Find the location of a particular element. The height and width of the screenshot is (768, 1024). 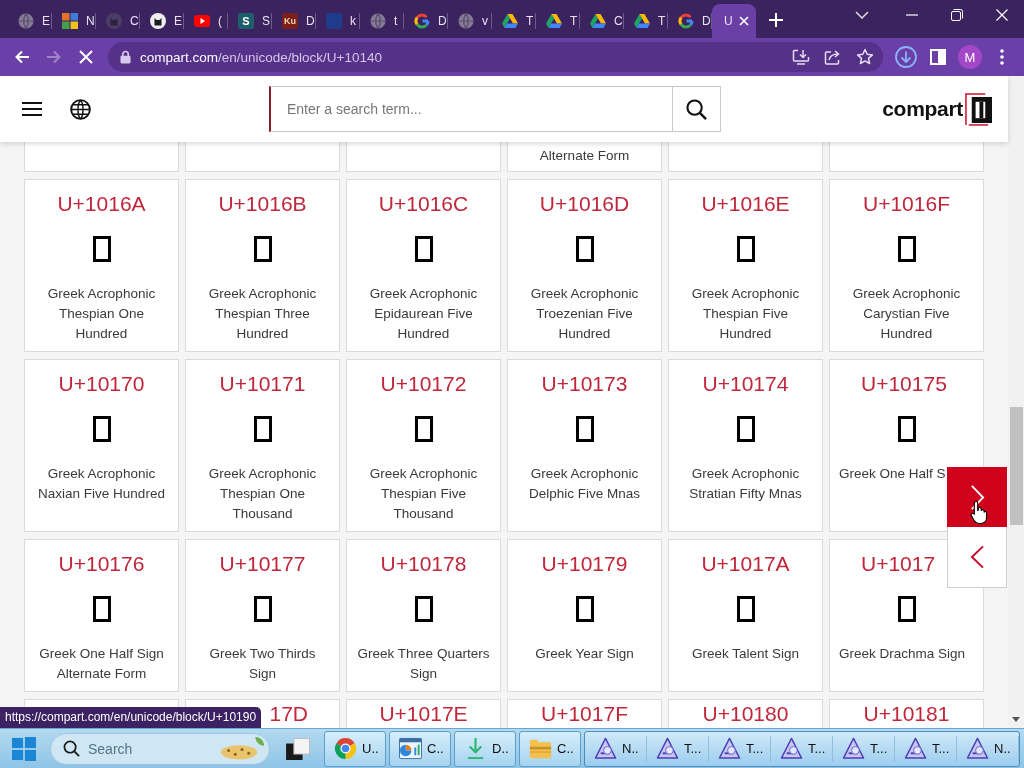

download-circle-icon is located at coordinates (906, 57).